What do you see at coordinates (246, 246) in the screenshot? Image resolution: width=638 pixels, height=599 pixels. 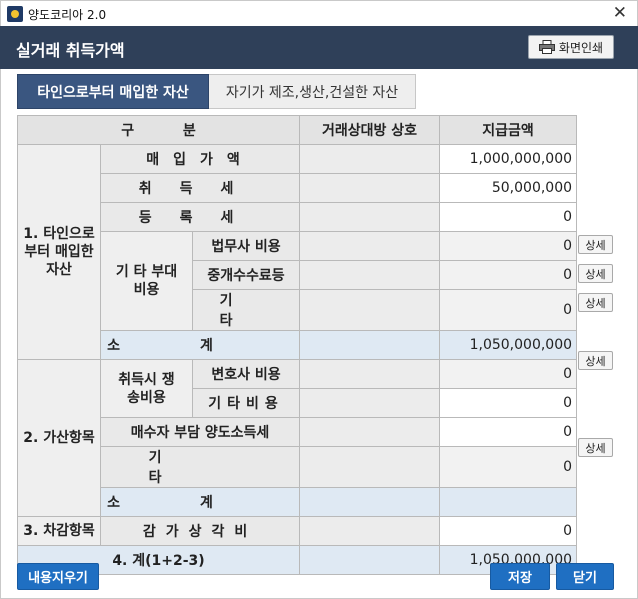 I see `label-legal-fee: 법무사 비용` at bounding box center [246, 246].